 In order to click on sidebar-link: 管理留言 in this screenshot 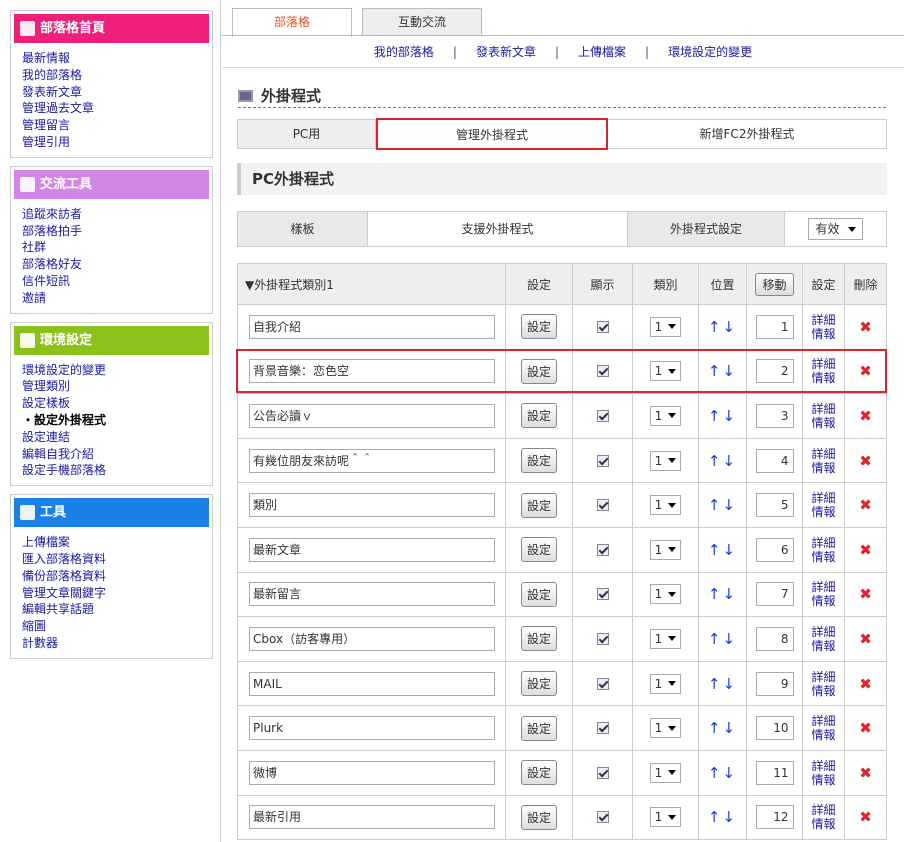, I will do `click(46, 125)`.